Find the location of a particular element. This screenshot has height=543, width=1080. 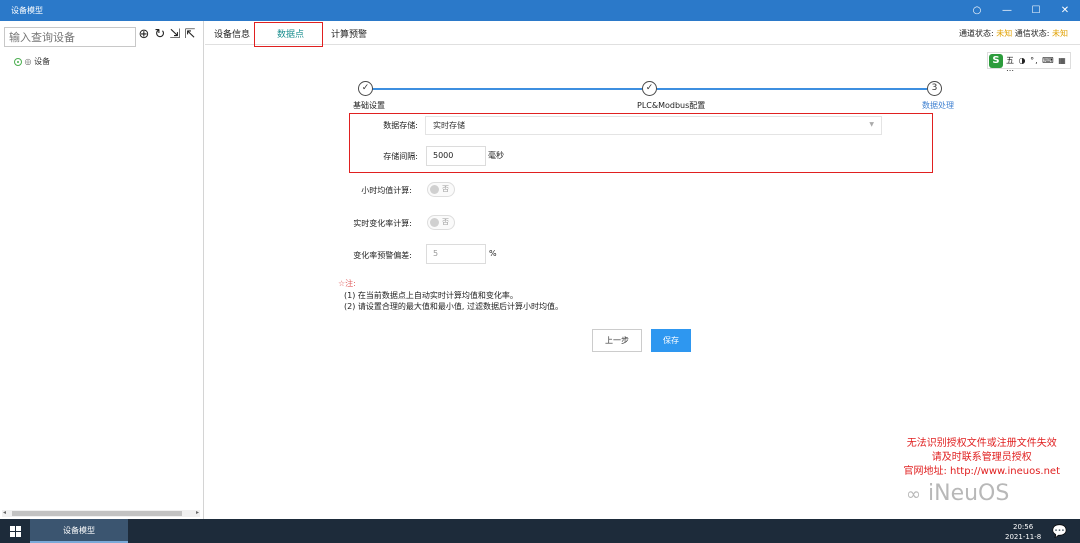

comm-status-label: 通信状态: is located at coordinates (1032, 33).